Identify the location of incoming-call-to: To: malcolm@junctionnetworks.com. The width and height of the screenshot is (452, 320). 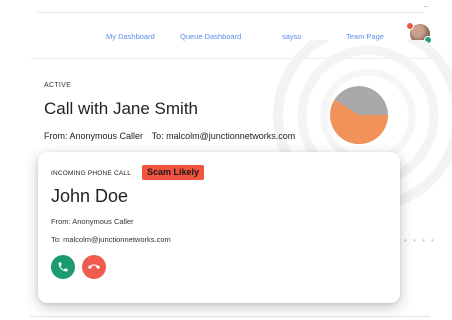
(111, 239).